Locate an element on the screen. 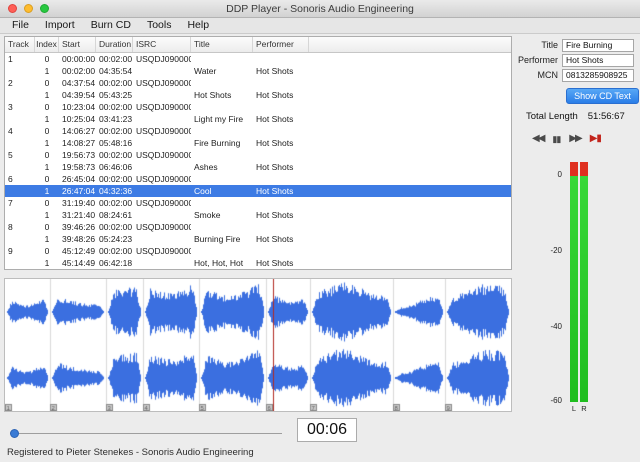  meter-scale-0: 0 is located at coordinates (559, 174).